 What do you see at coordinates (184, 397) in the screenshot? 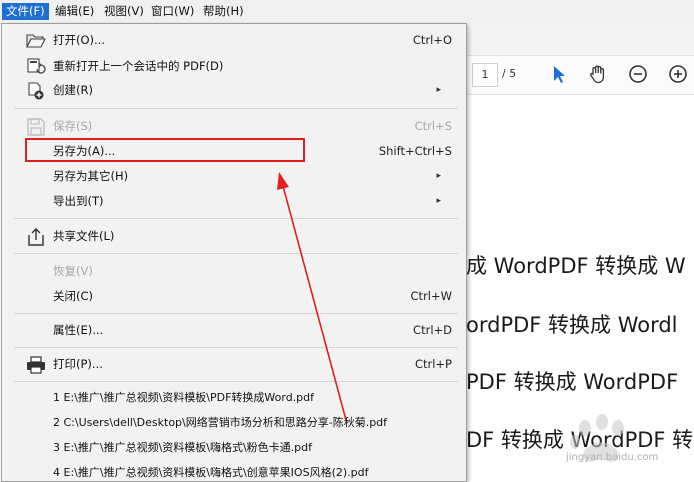
I see `recent-file-path: 1 E:\推广\推广总视频\资料模板\PDF转换成Word.pdf` at bounding box center [184, 397].